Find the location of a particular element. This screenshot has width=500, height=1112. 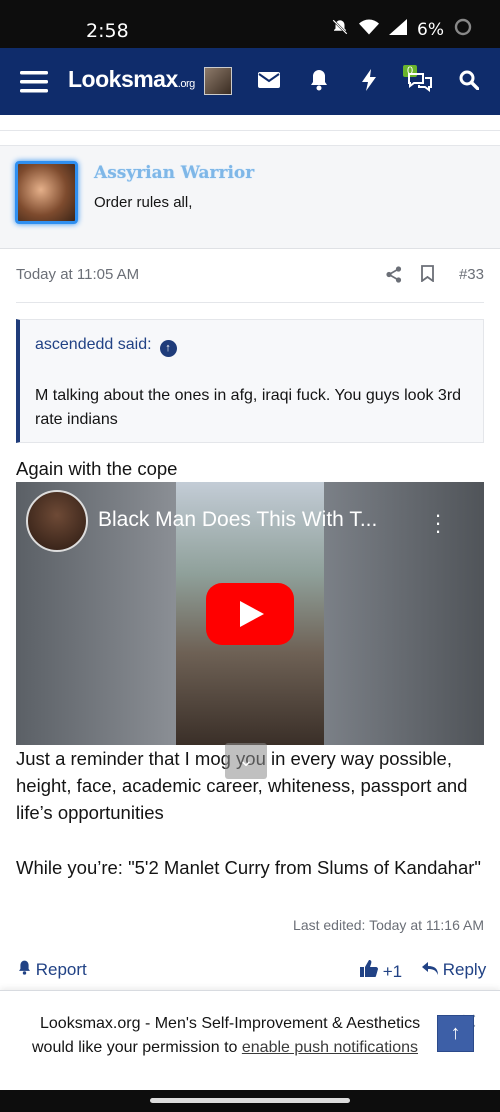

last-edited: Last edited: Today at 11:16 AM is located at coordinates (388, 925).